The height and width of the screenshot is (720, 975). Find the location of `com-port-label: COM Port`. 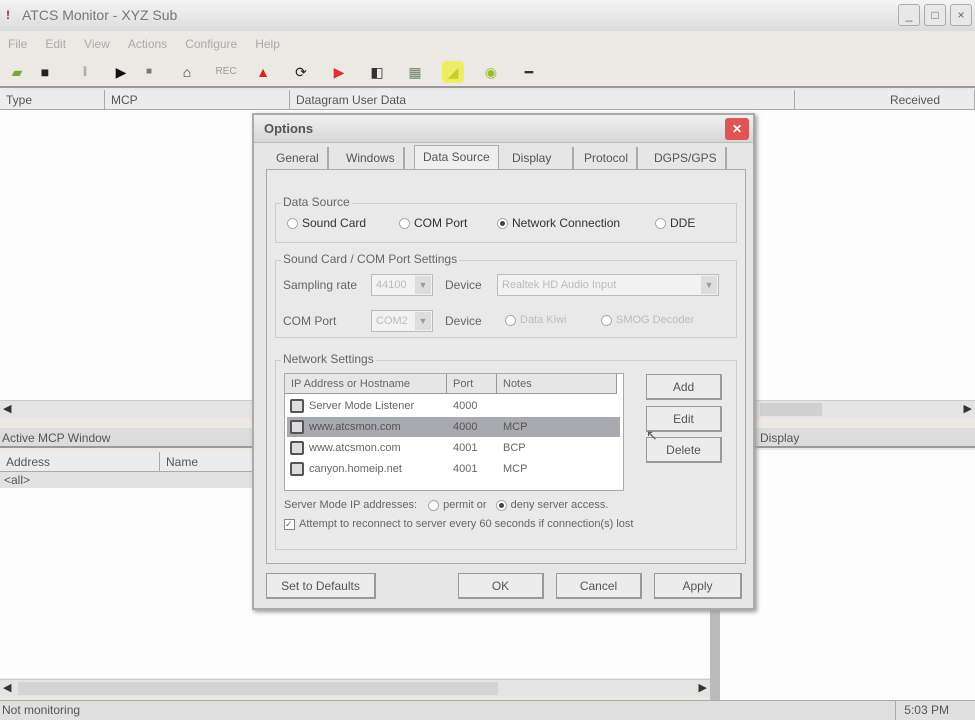

com-port-label: COM Port is located at coordinates (310, 321).